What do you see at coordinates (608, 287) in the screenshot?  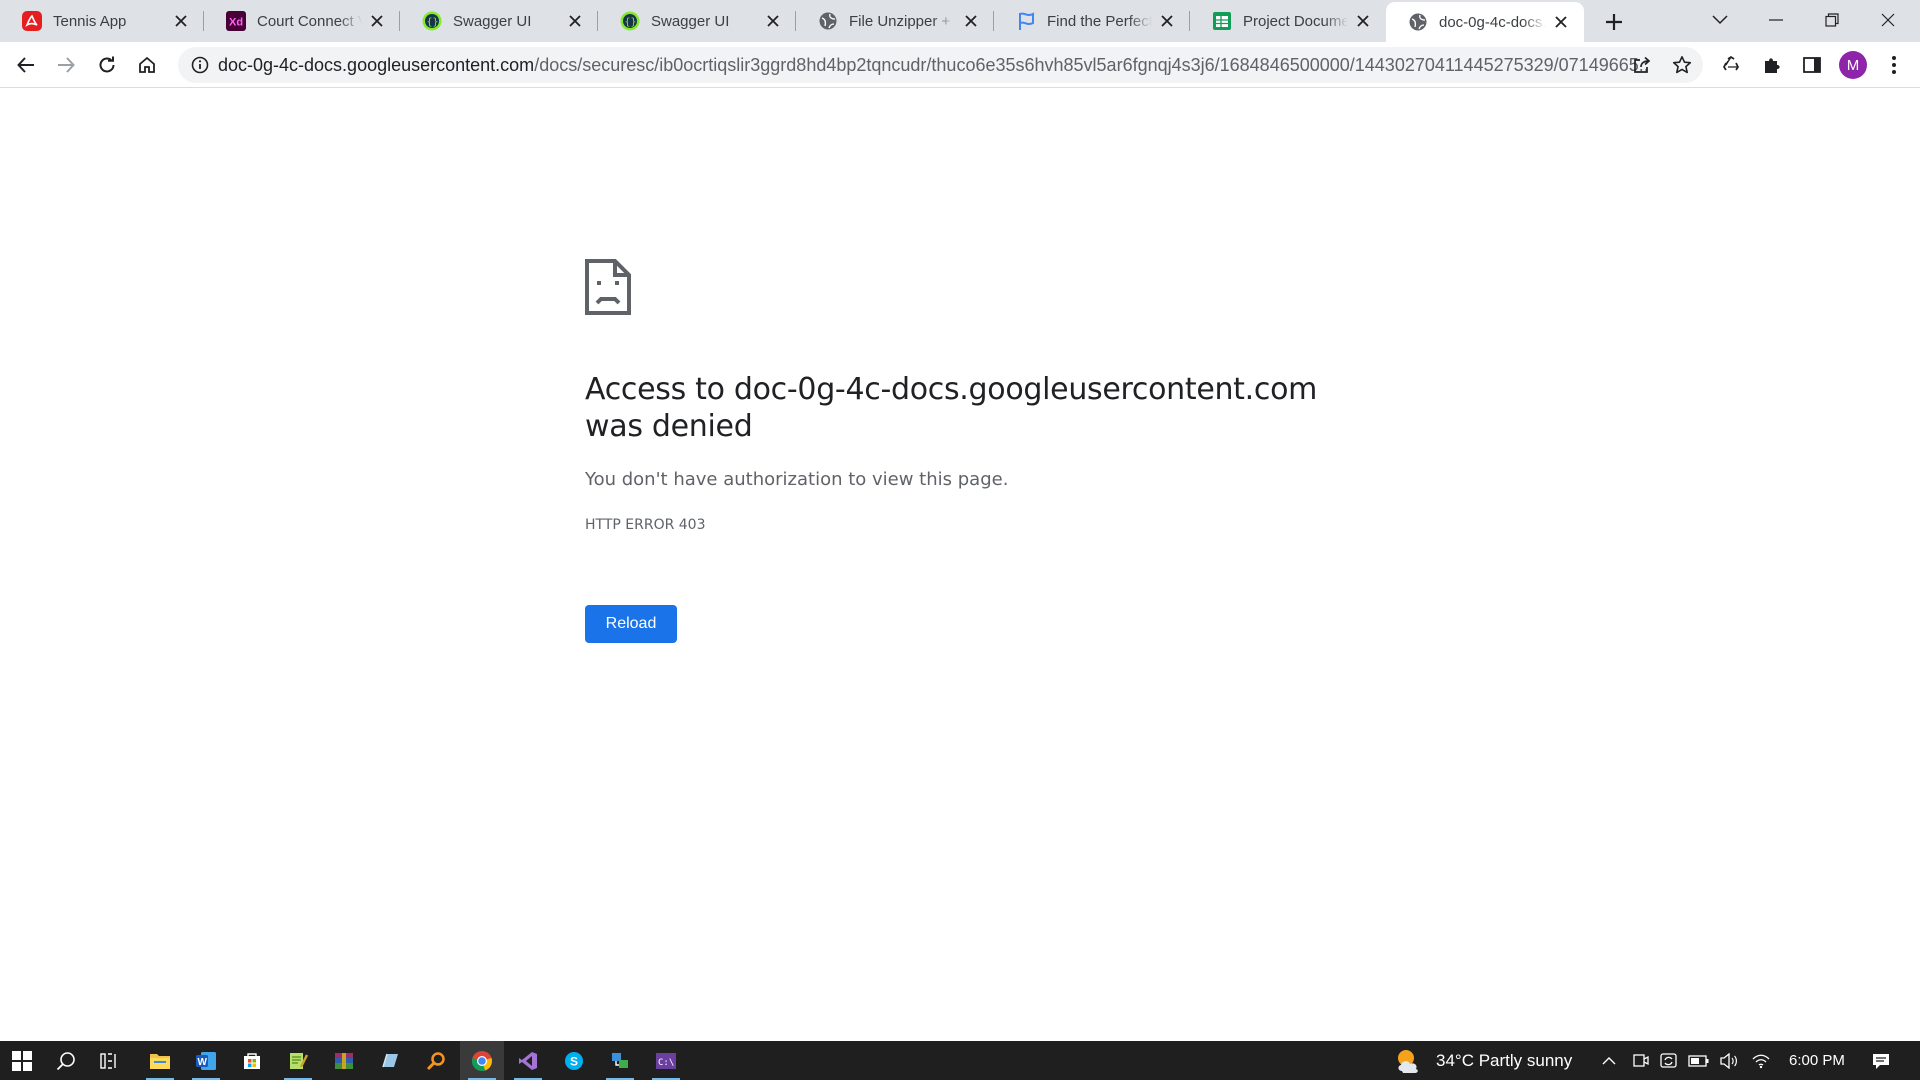 I see `sad-document-icon` at bounding box center [608, 287].